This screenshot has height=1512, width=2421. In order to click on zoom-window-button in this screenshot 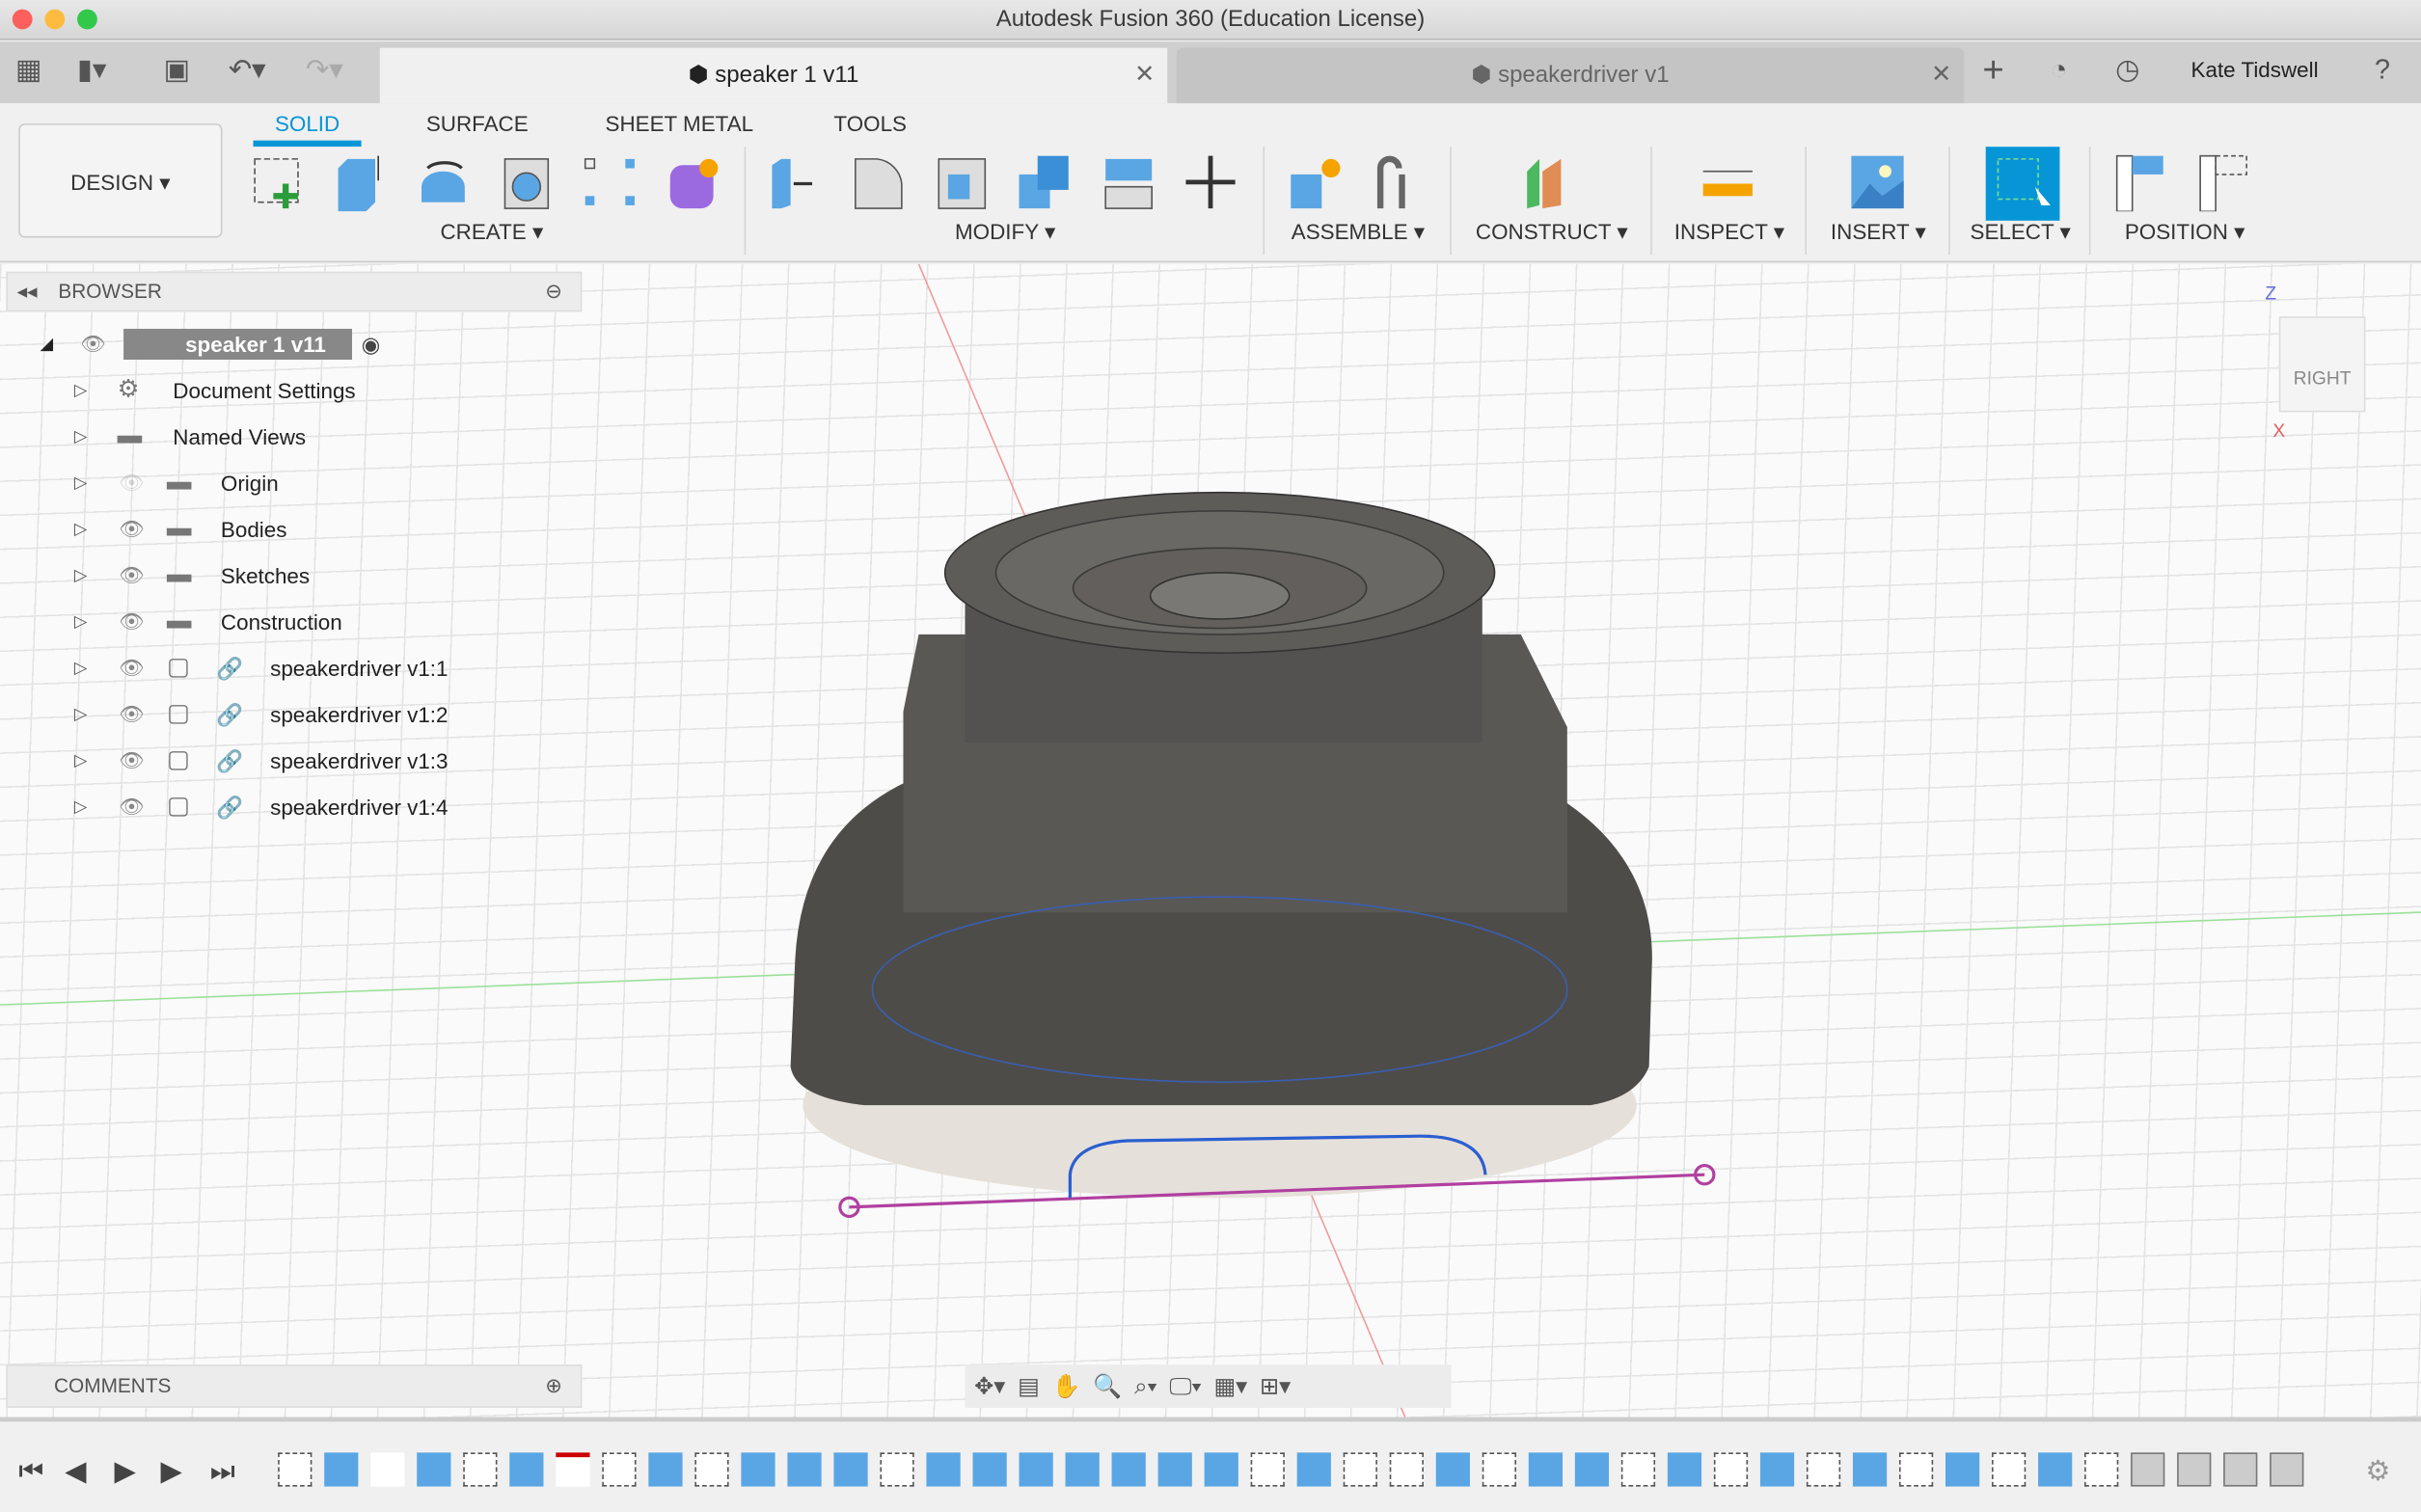, I will do `click(87, 19)`.